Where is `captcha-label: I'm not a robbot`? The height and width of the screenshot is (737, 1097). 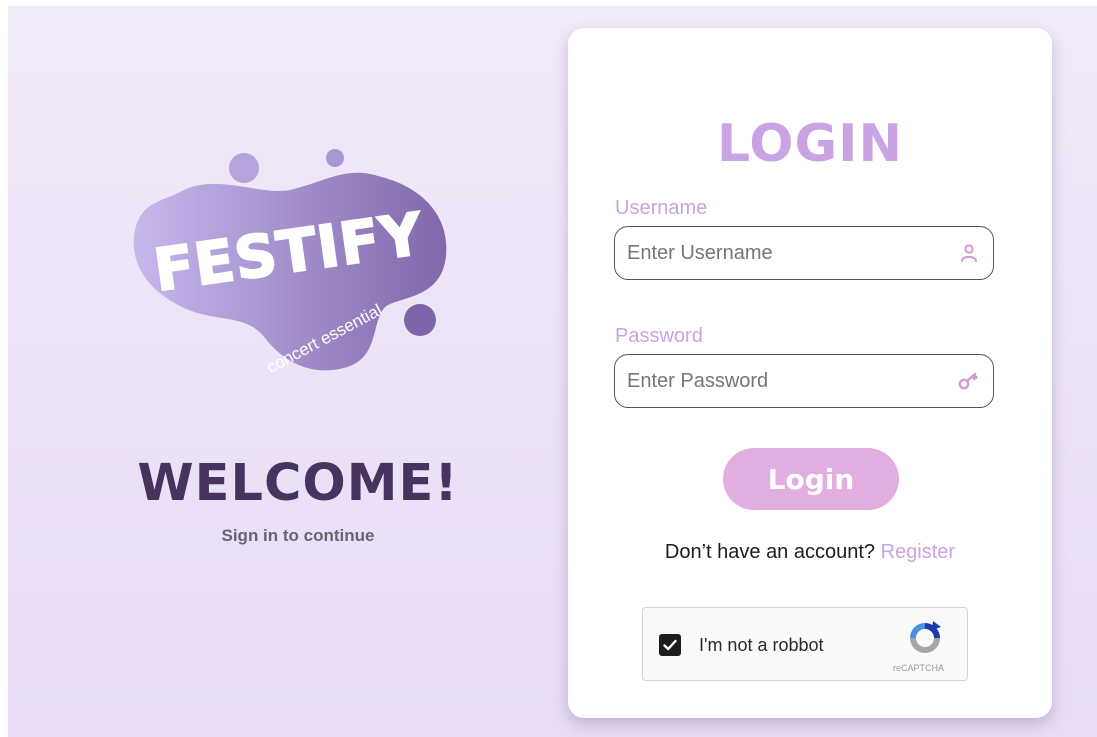 captcha-label: I'm not a robbot is located at coordinates (761, 645).